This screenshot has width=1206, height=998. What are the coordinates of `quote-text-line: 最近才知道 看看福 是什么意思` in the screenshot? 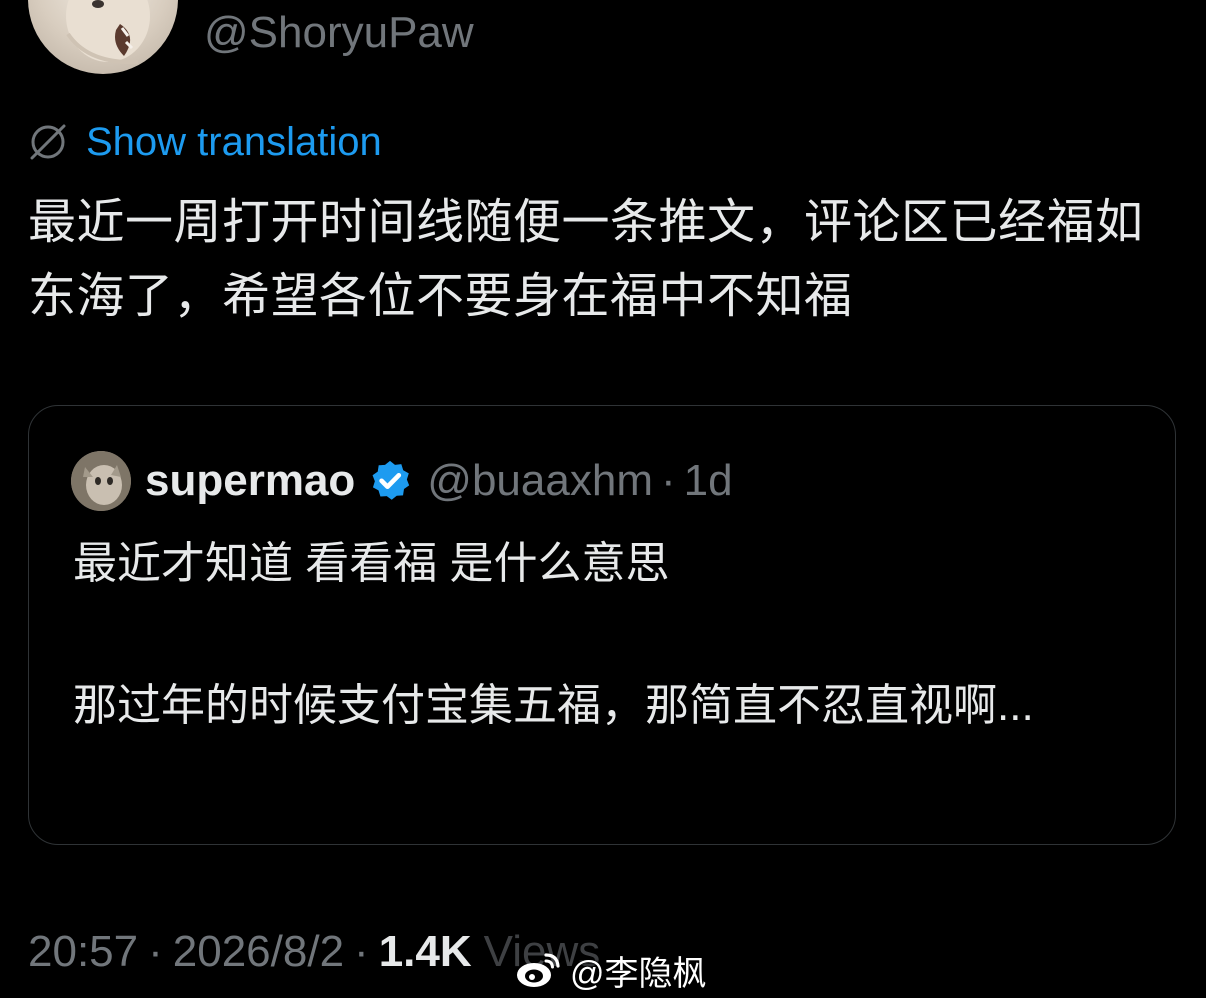 It's located at (371, 563).